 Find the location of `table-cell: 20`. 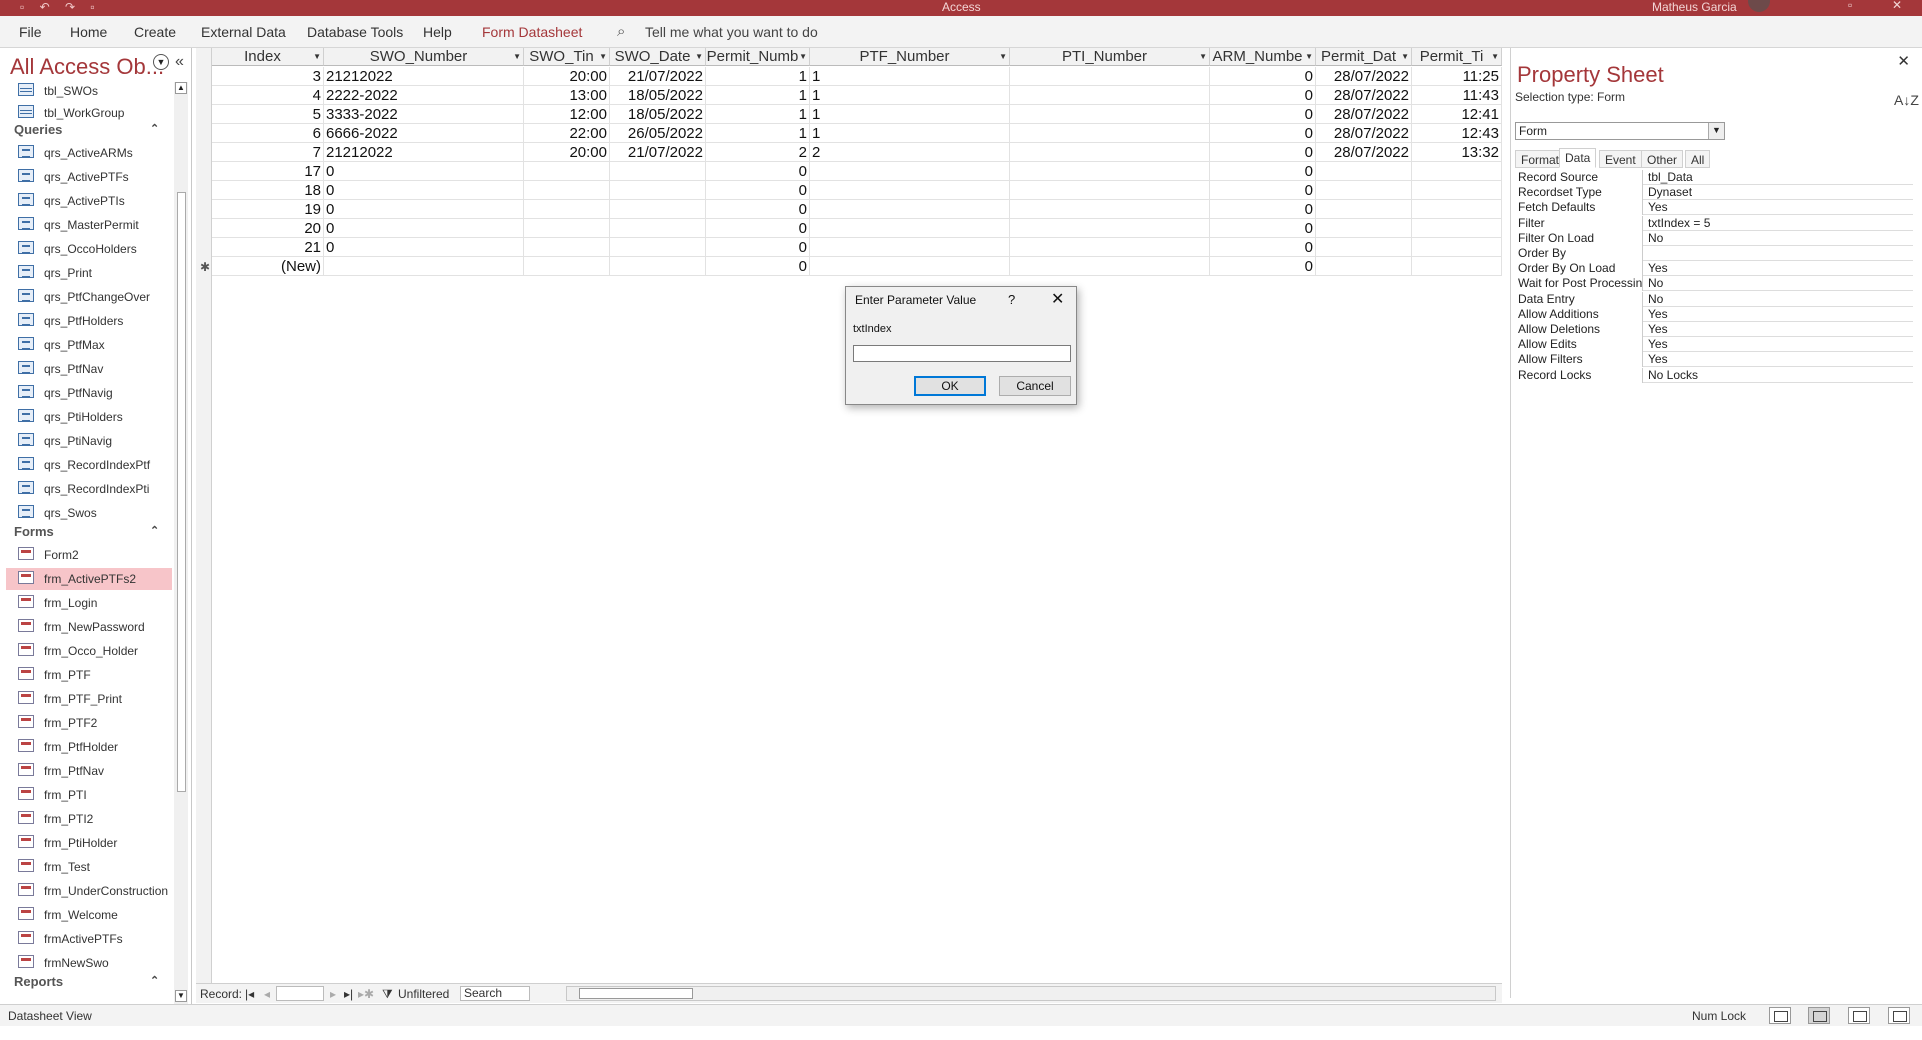

table-cell: 20 is located at coordinates (268, 228).